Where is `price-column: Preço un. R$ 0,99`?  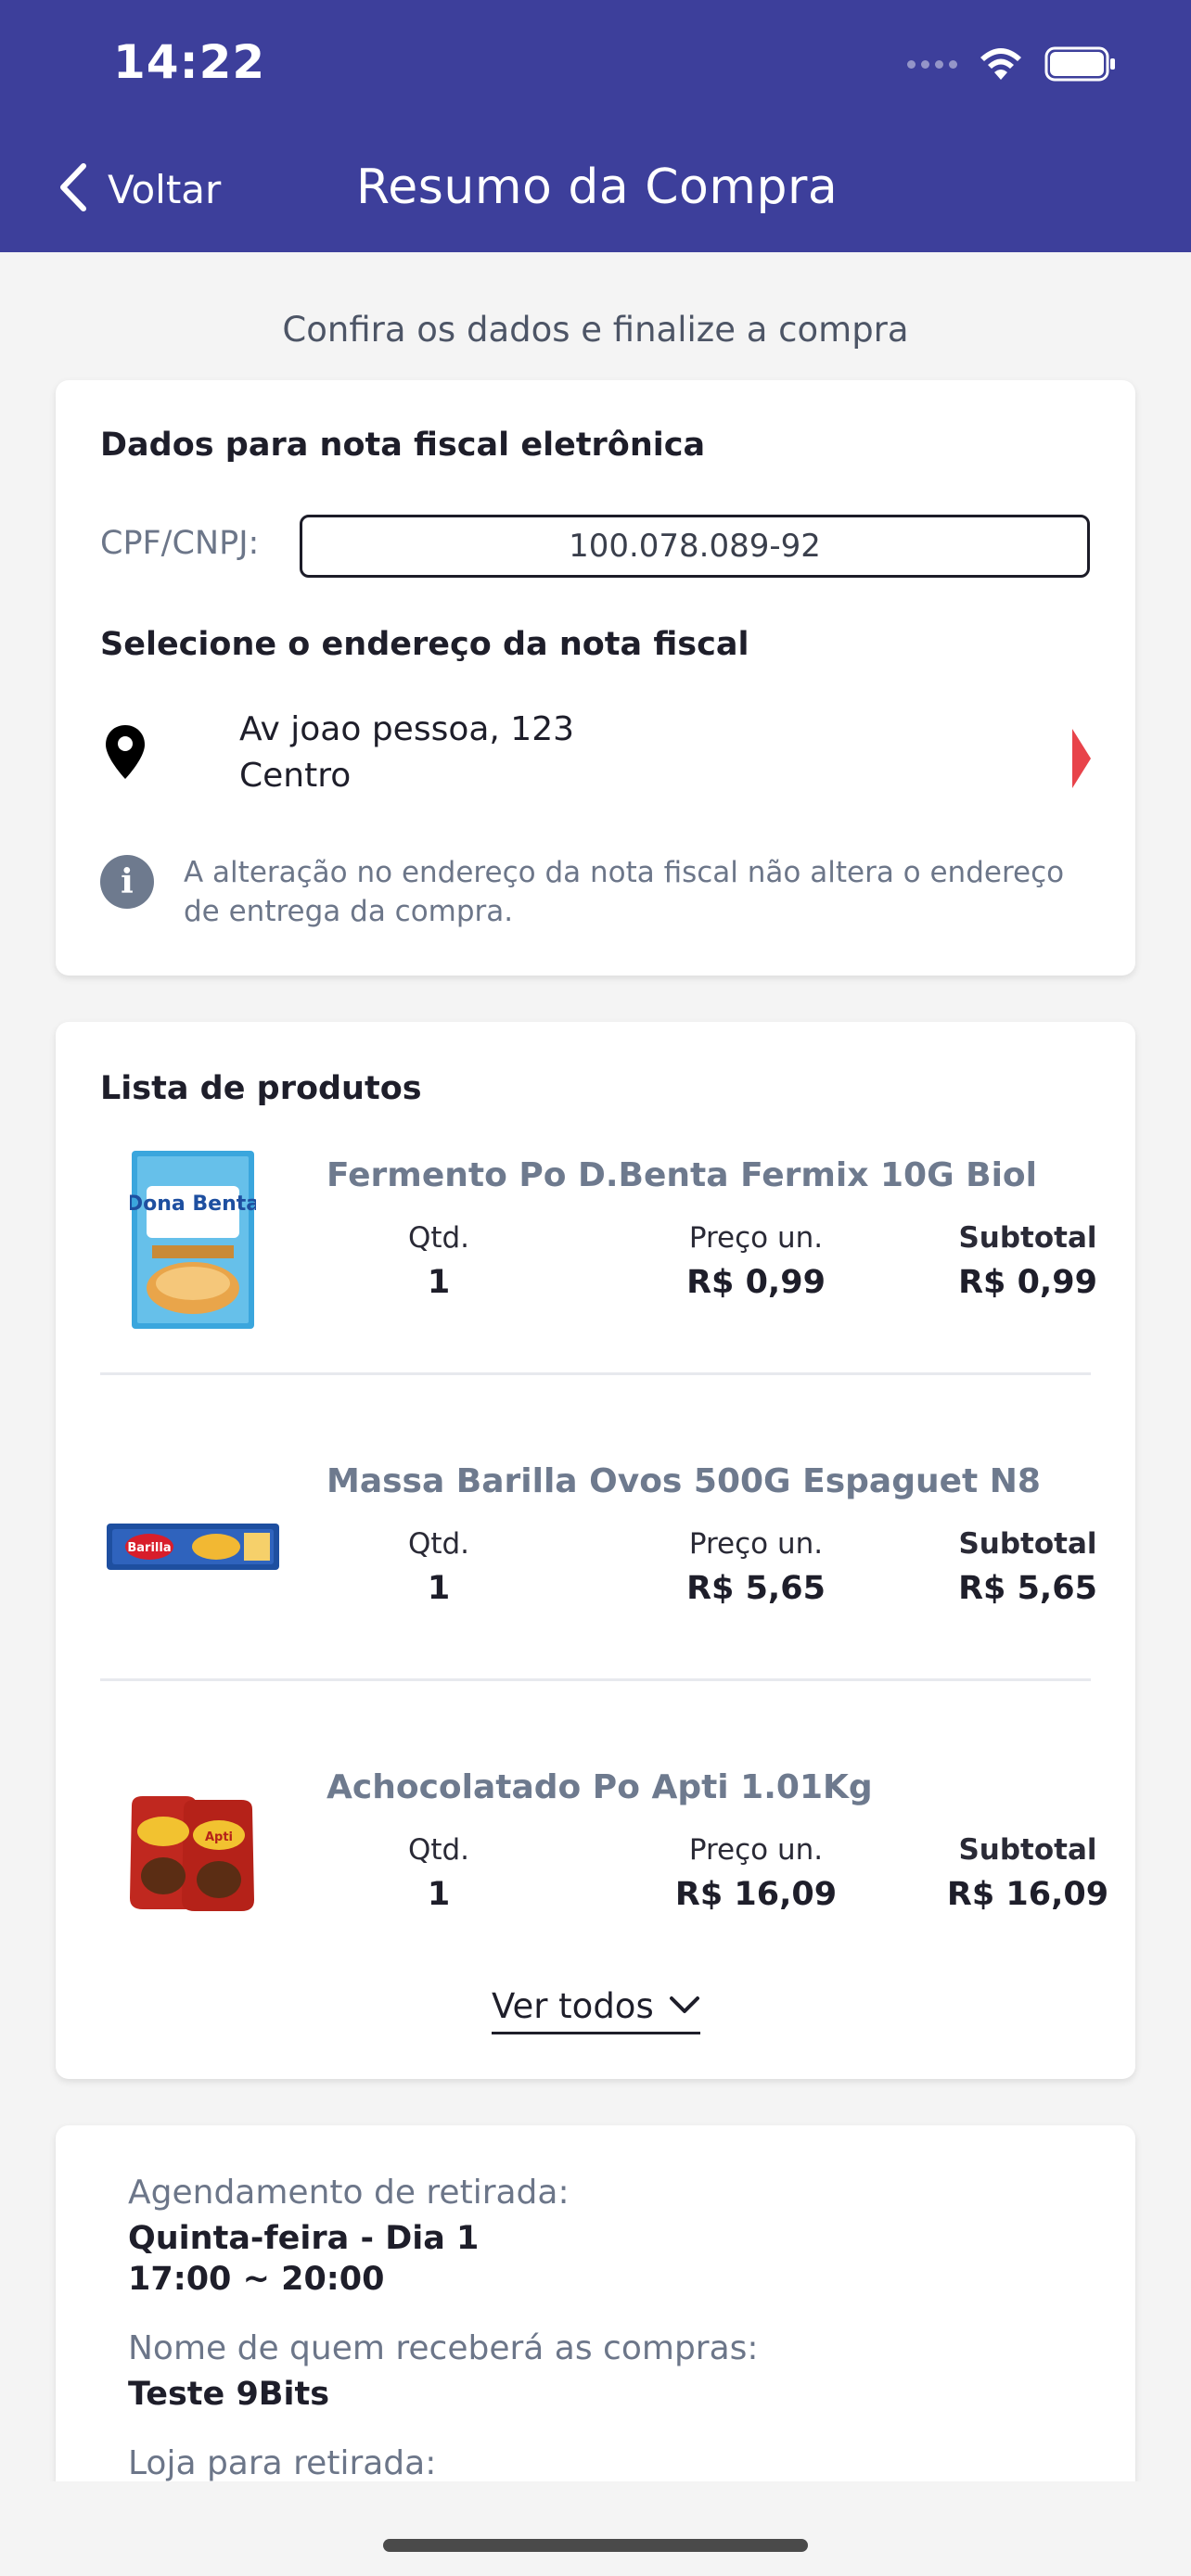
price-column: Preço un. R$ 0,99 is located at coordinates (756, 1261).